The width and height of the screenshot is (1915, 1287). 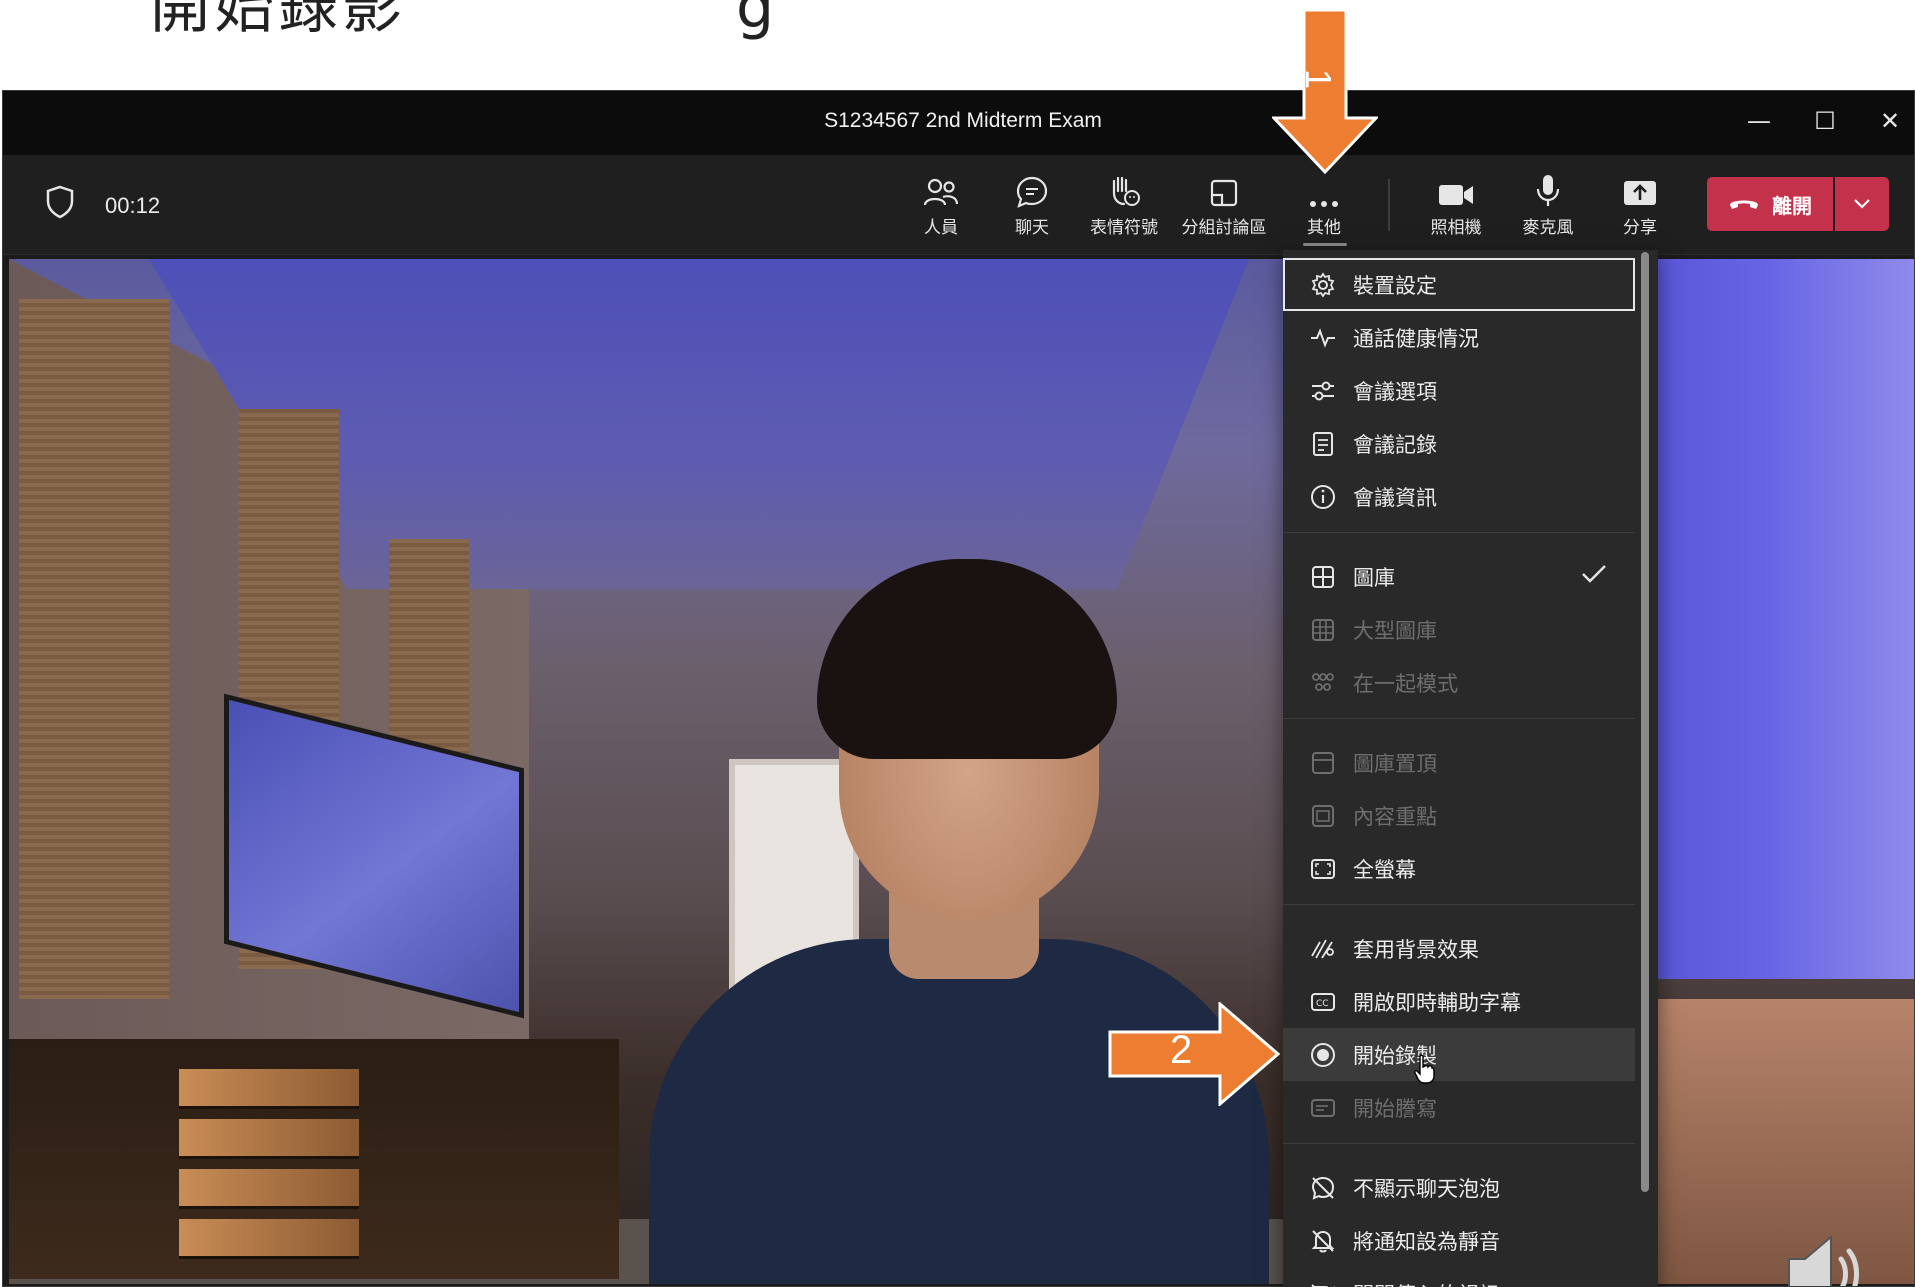 I want to click on annotation-arrow-2: 2, so click(x=1194, y=1055).